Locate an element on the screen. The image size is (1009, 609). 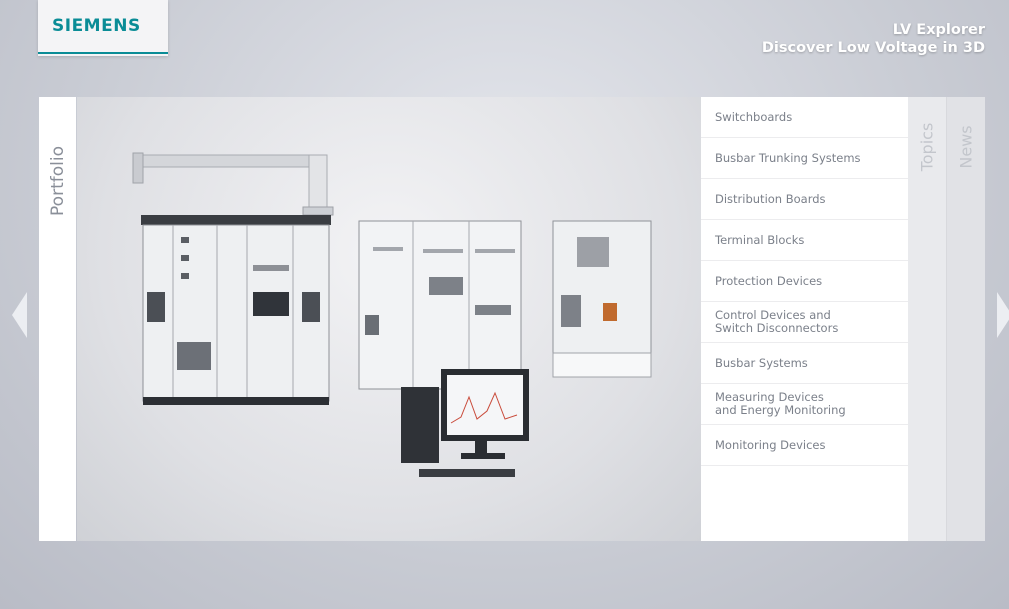
menu-item-control-devices: Control Devices and Switch Disconnectors is located at coordinates (804, 322).